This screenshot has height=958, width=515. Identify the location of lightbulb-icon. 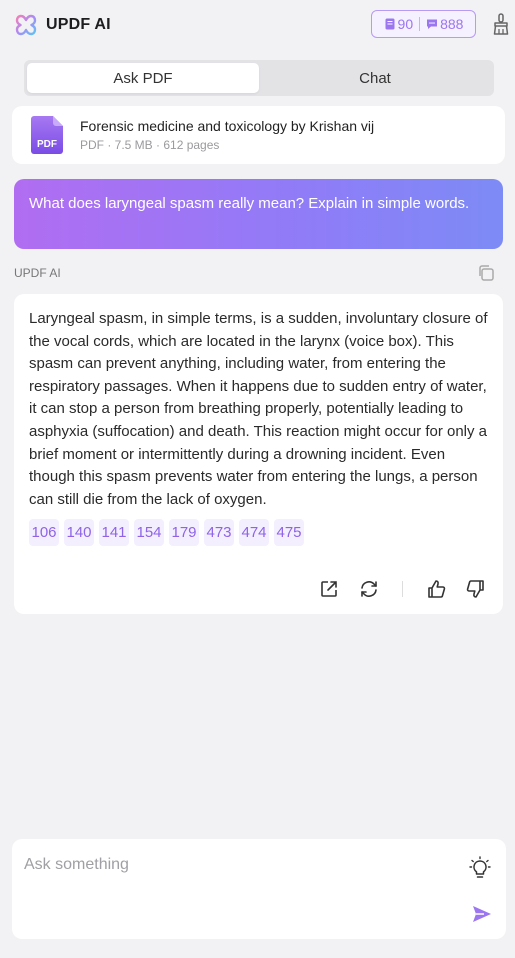
(480, 868).